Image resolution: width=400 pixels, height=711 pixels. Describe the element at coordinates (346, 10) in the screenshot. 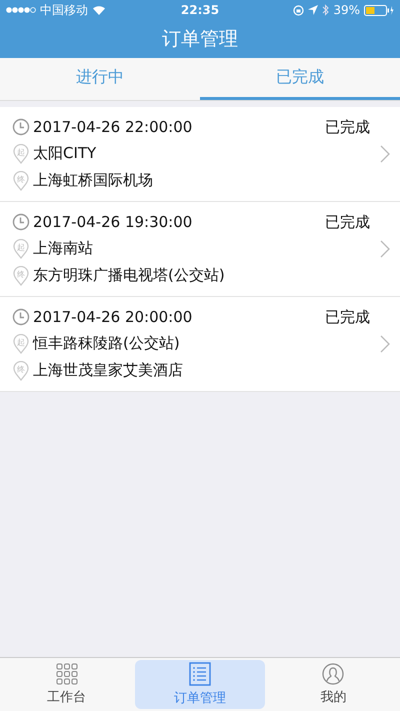

I see `battery-percent: 39%` at that location.